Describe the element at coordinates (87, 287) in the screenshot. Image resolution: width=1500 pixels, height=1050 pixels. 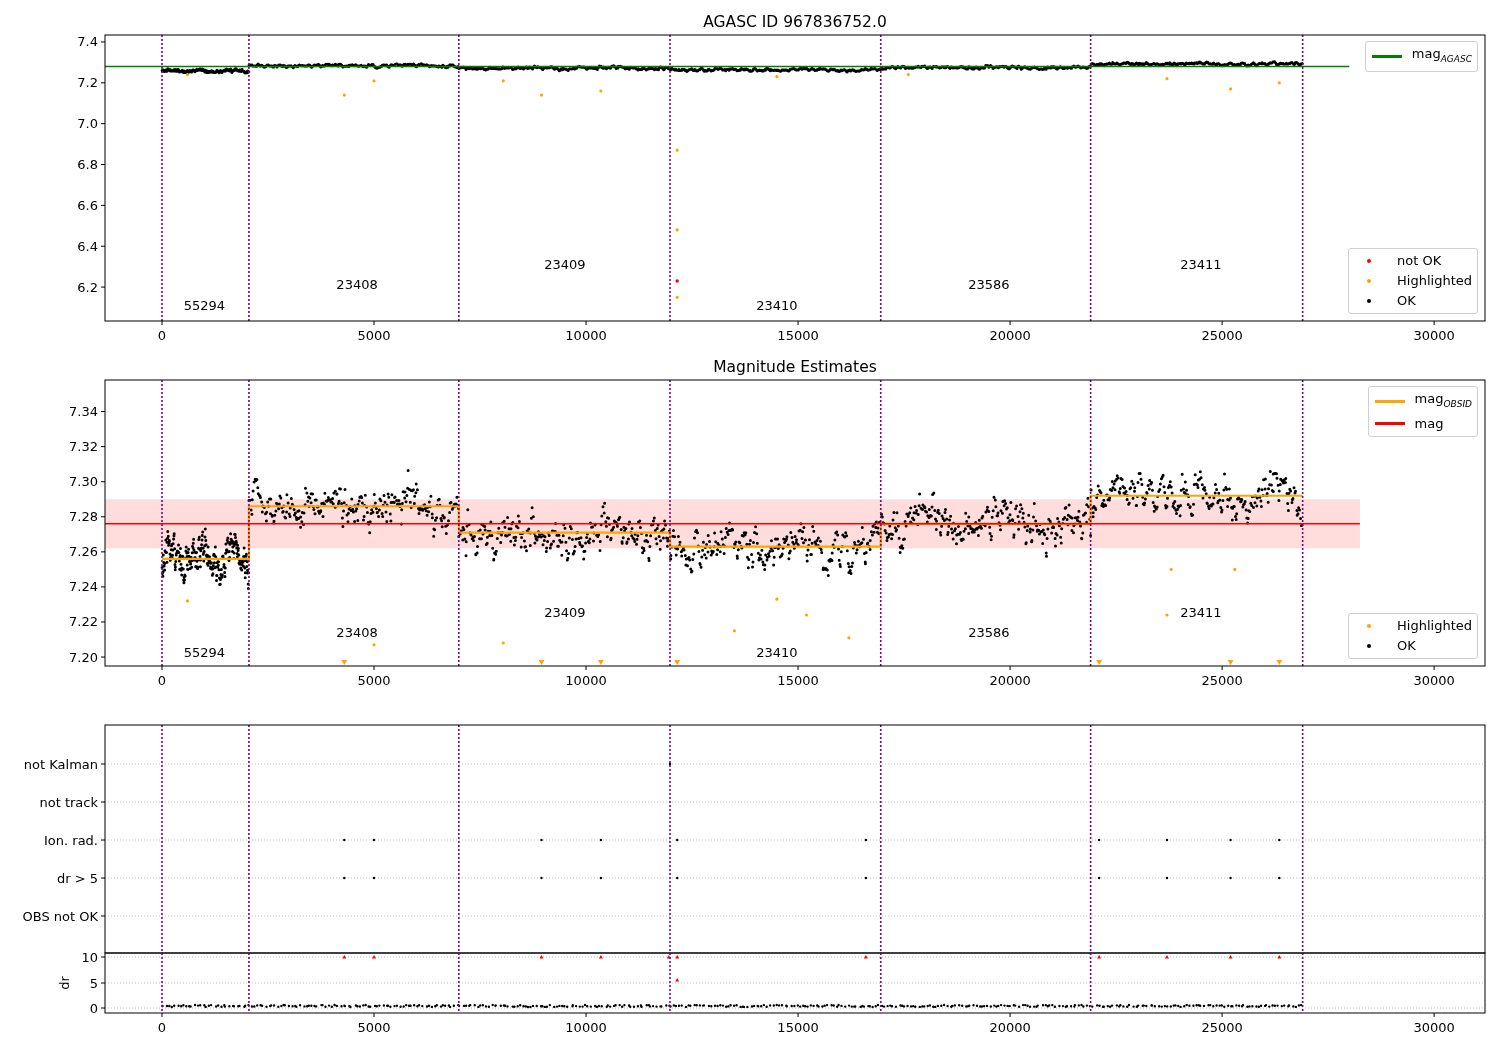
I see `y-tick-label: 6.2` at that location.